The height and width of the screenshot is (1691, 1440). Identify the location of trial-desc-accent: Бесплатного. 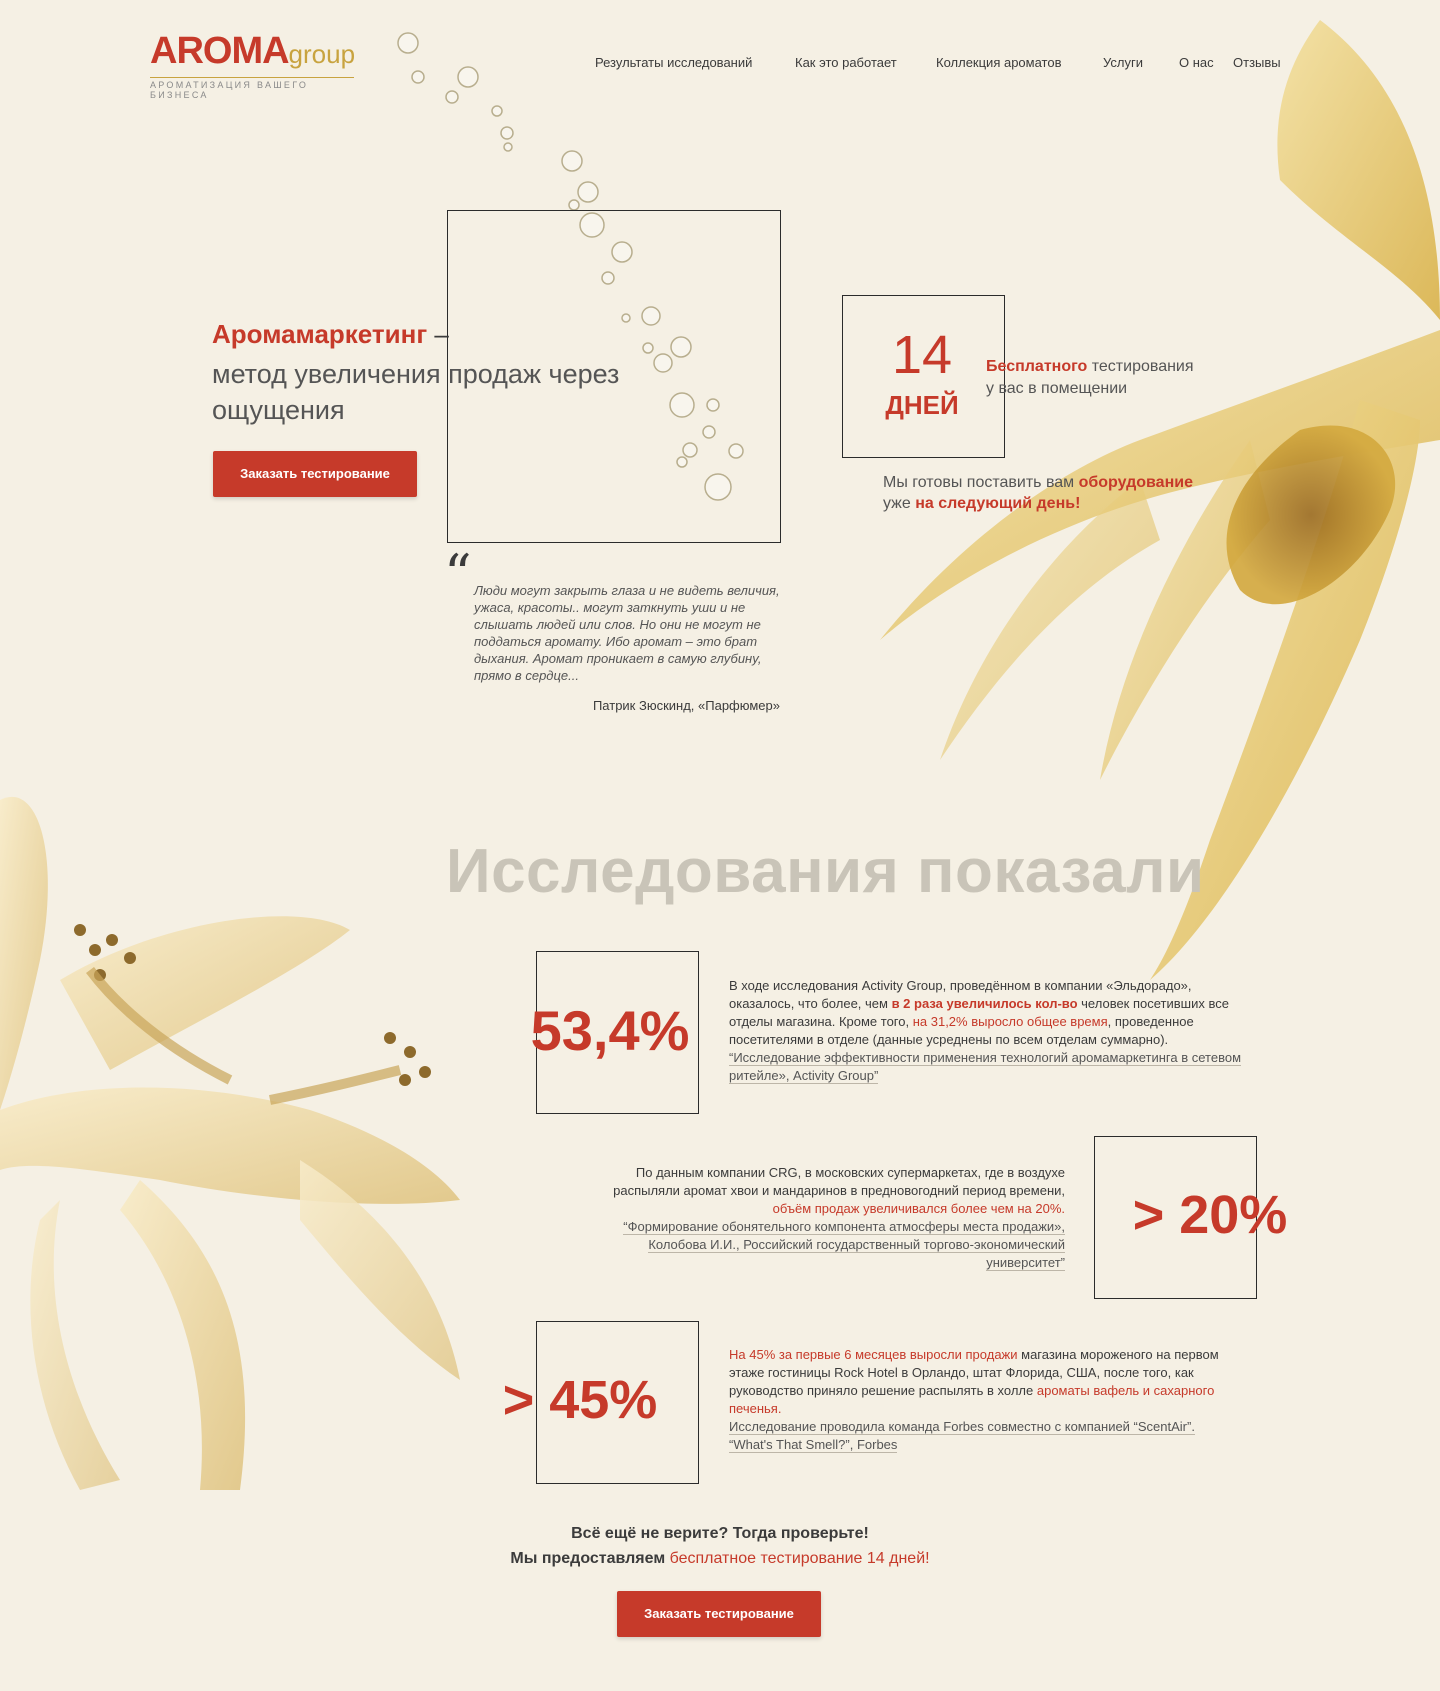
(1037, 366).